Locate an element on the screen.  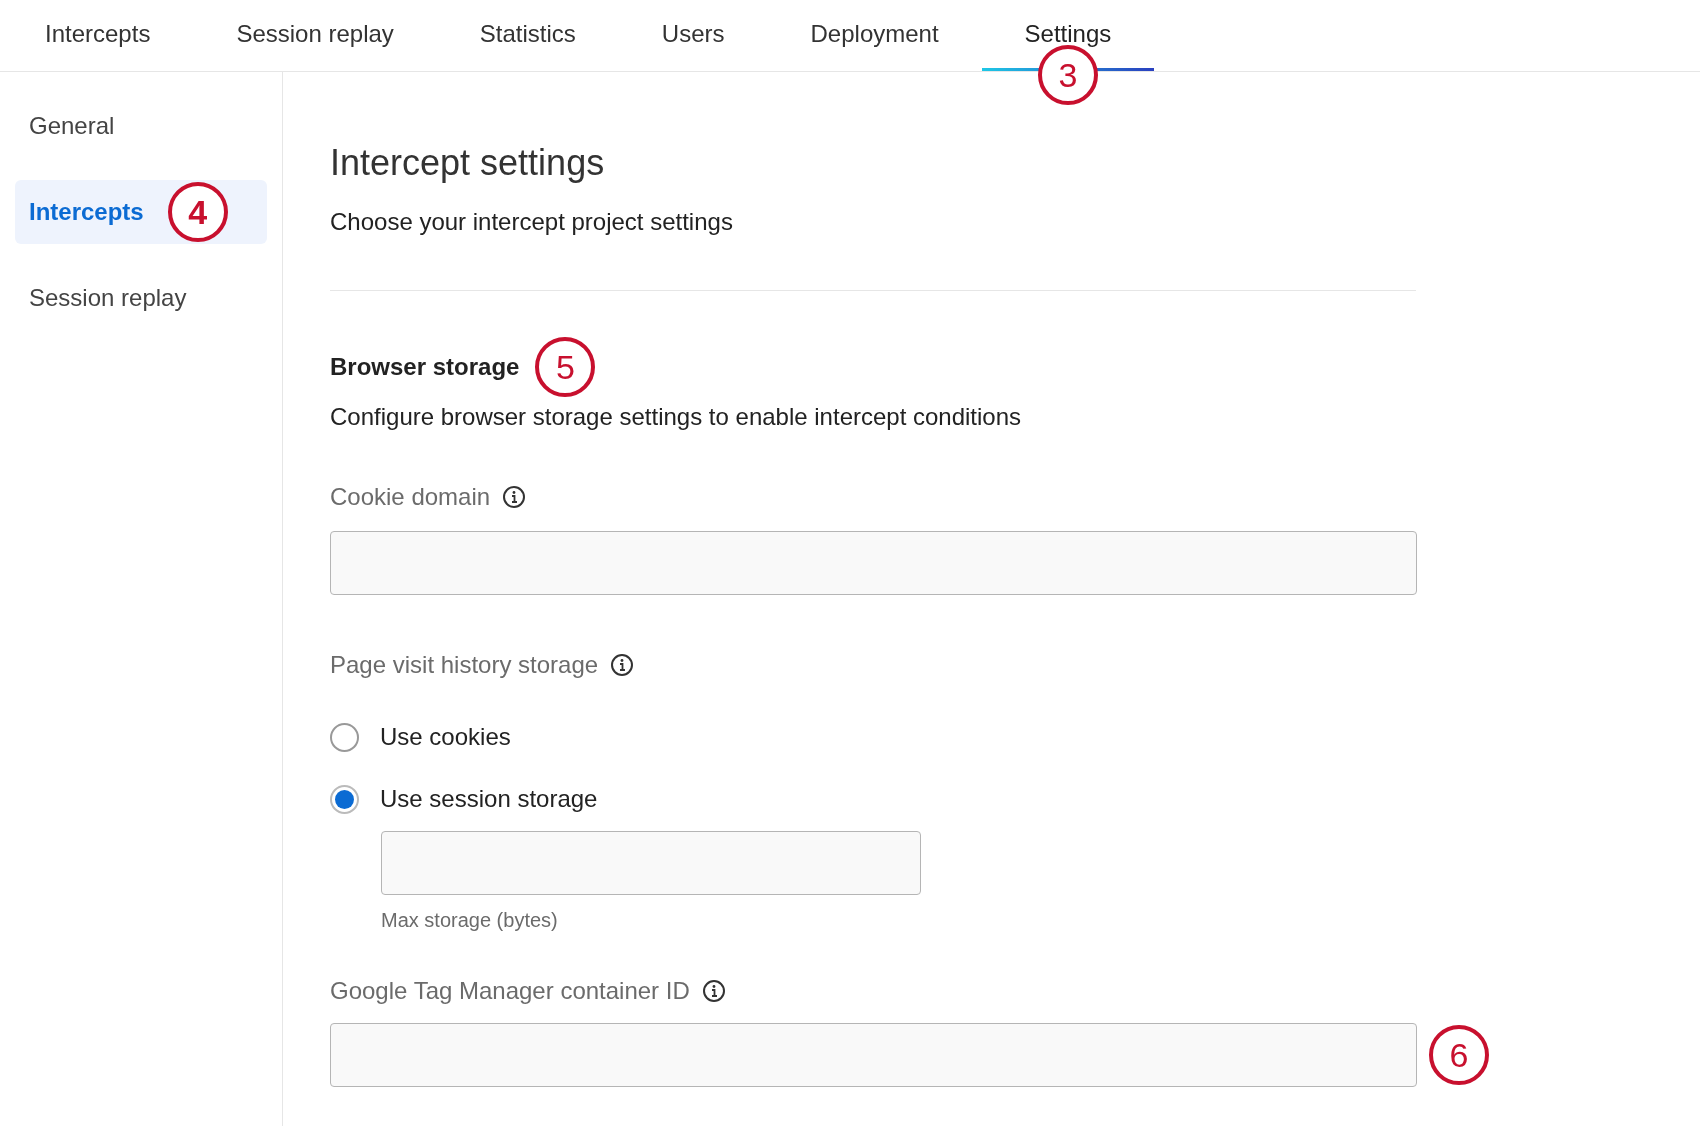
section-heading: Browser storage is located at coordinates (425, 367).